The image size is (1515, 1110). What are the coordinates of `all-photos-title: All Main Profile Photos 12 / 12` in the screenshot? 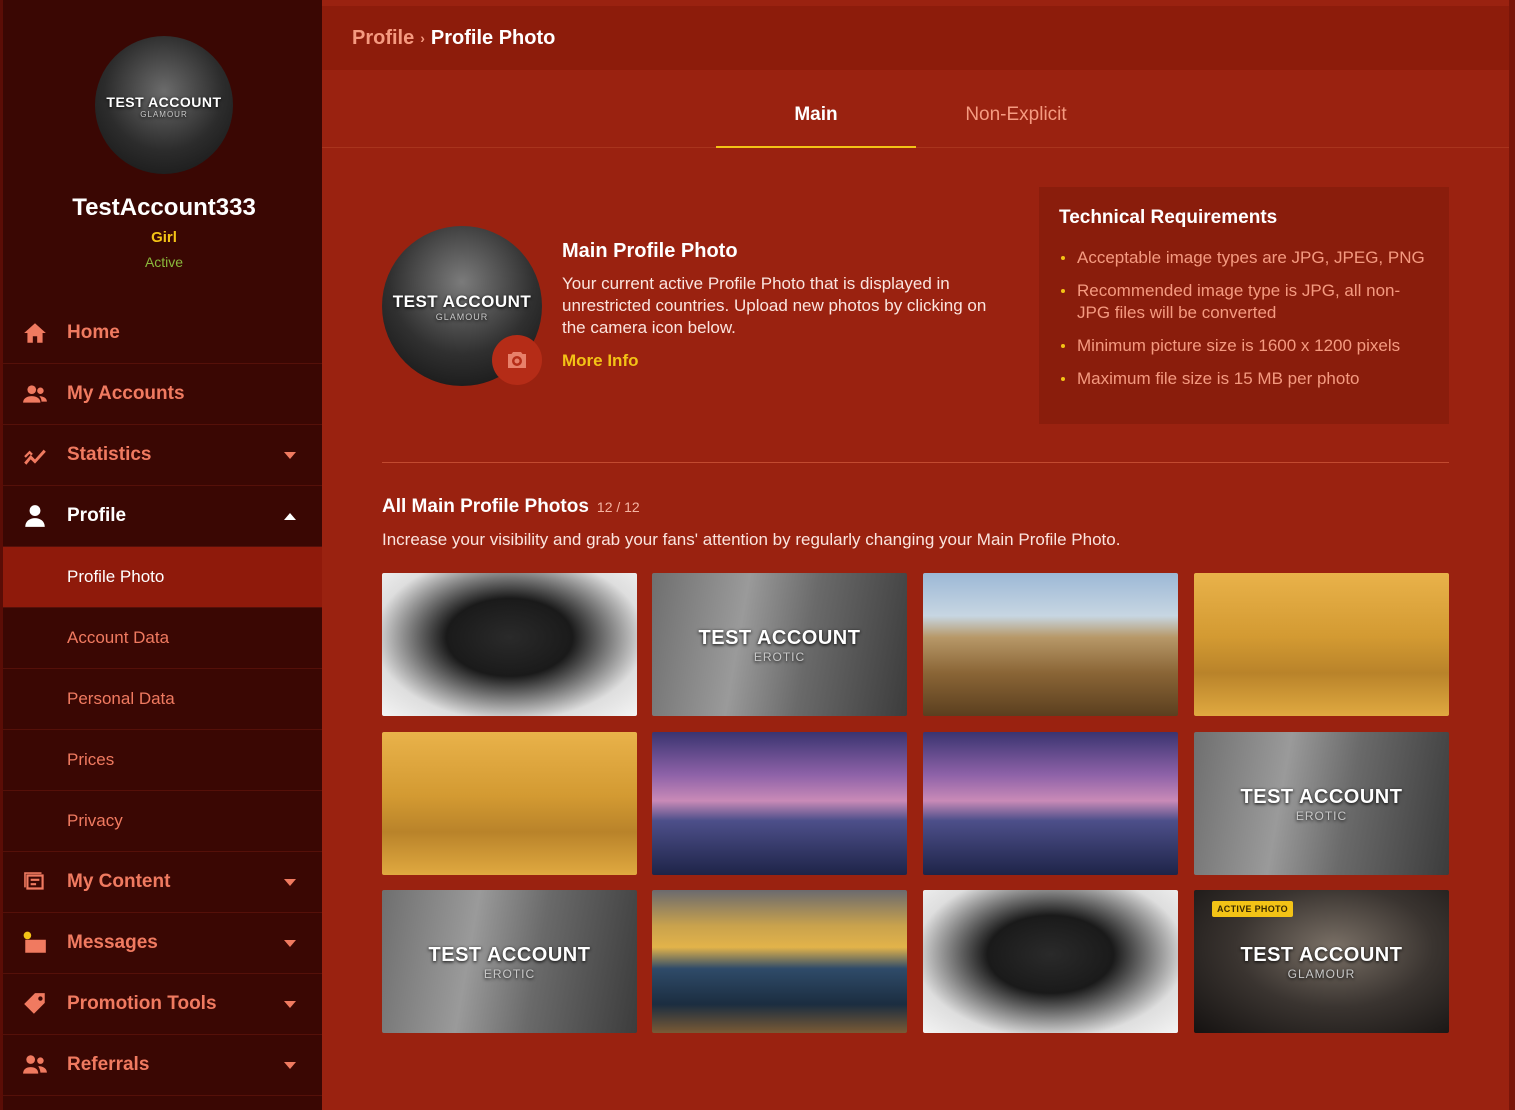 It's located at (511, 506).